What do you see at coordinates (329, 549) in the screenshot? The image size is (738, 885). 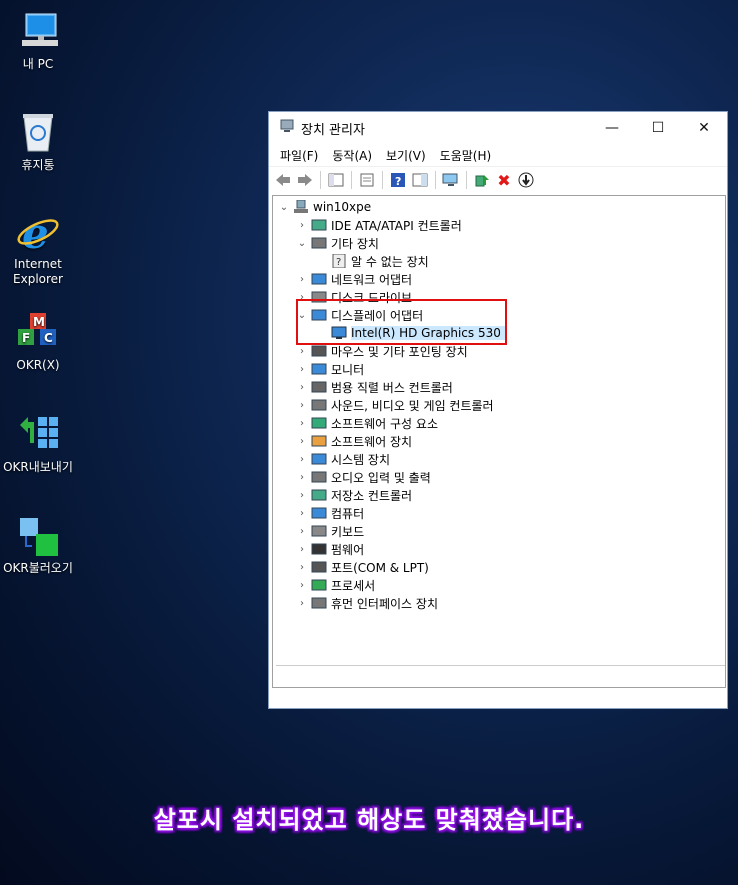 I see `tree-item: › 펌웨어` at bounding box center [329, 549].